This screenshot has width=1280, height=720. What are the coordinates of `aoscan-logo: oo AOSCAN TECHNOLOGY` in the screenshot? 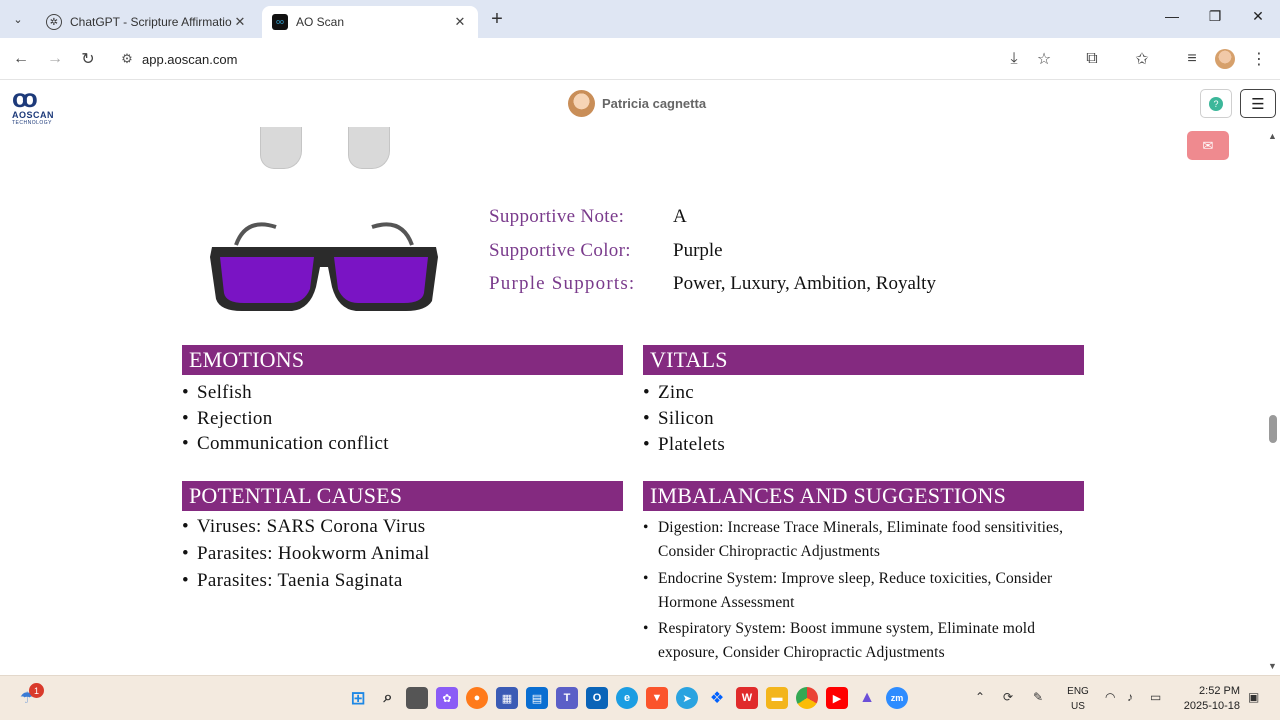 It's located at (40, 104).